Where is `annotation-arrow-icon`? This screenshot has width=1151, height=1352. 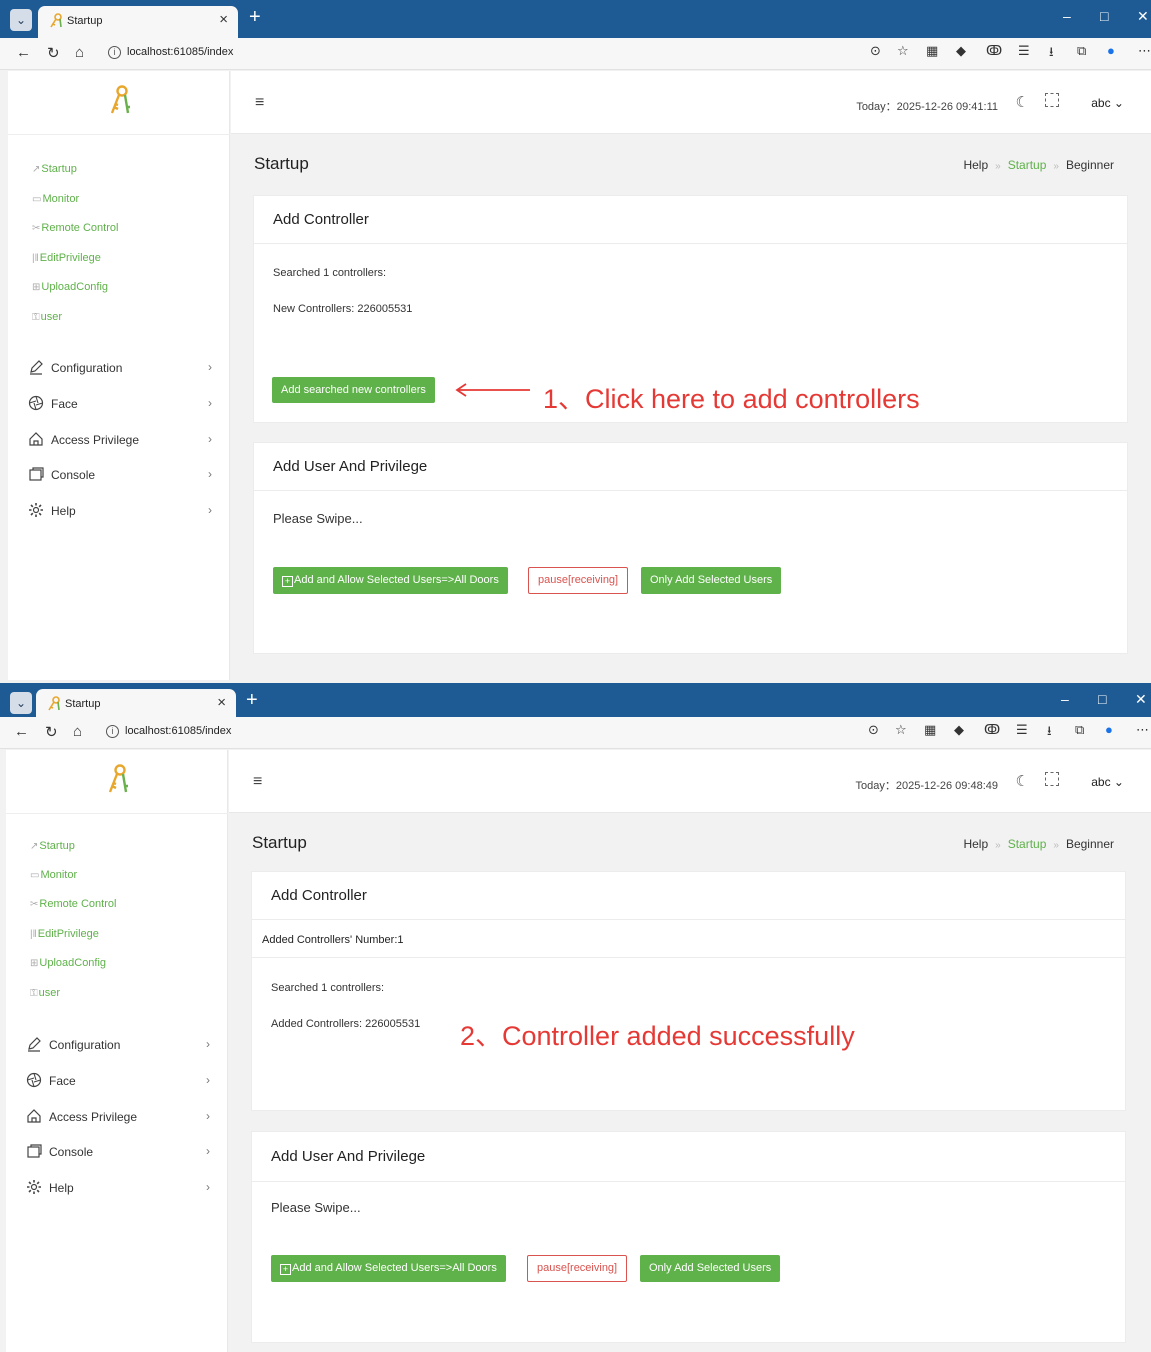
annotation-arrow-icon is located at coordinates (492, 390).